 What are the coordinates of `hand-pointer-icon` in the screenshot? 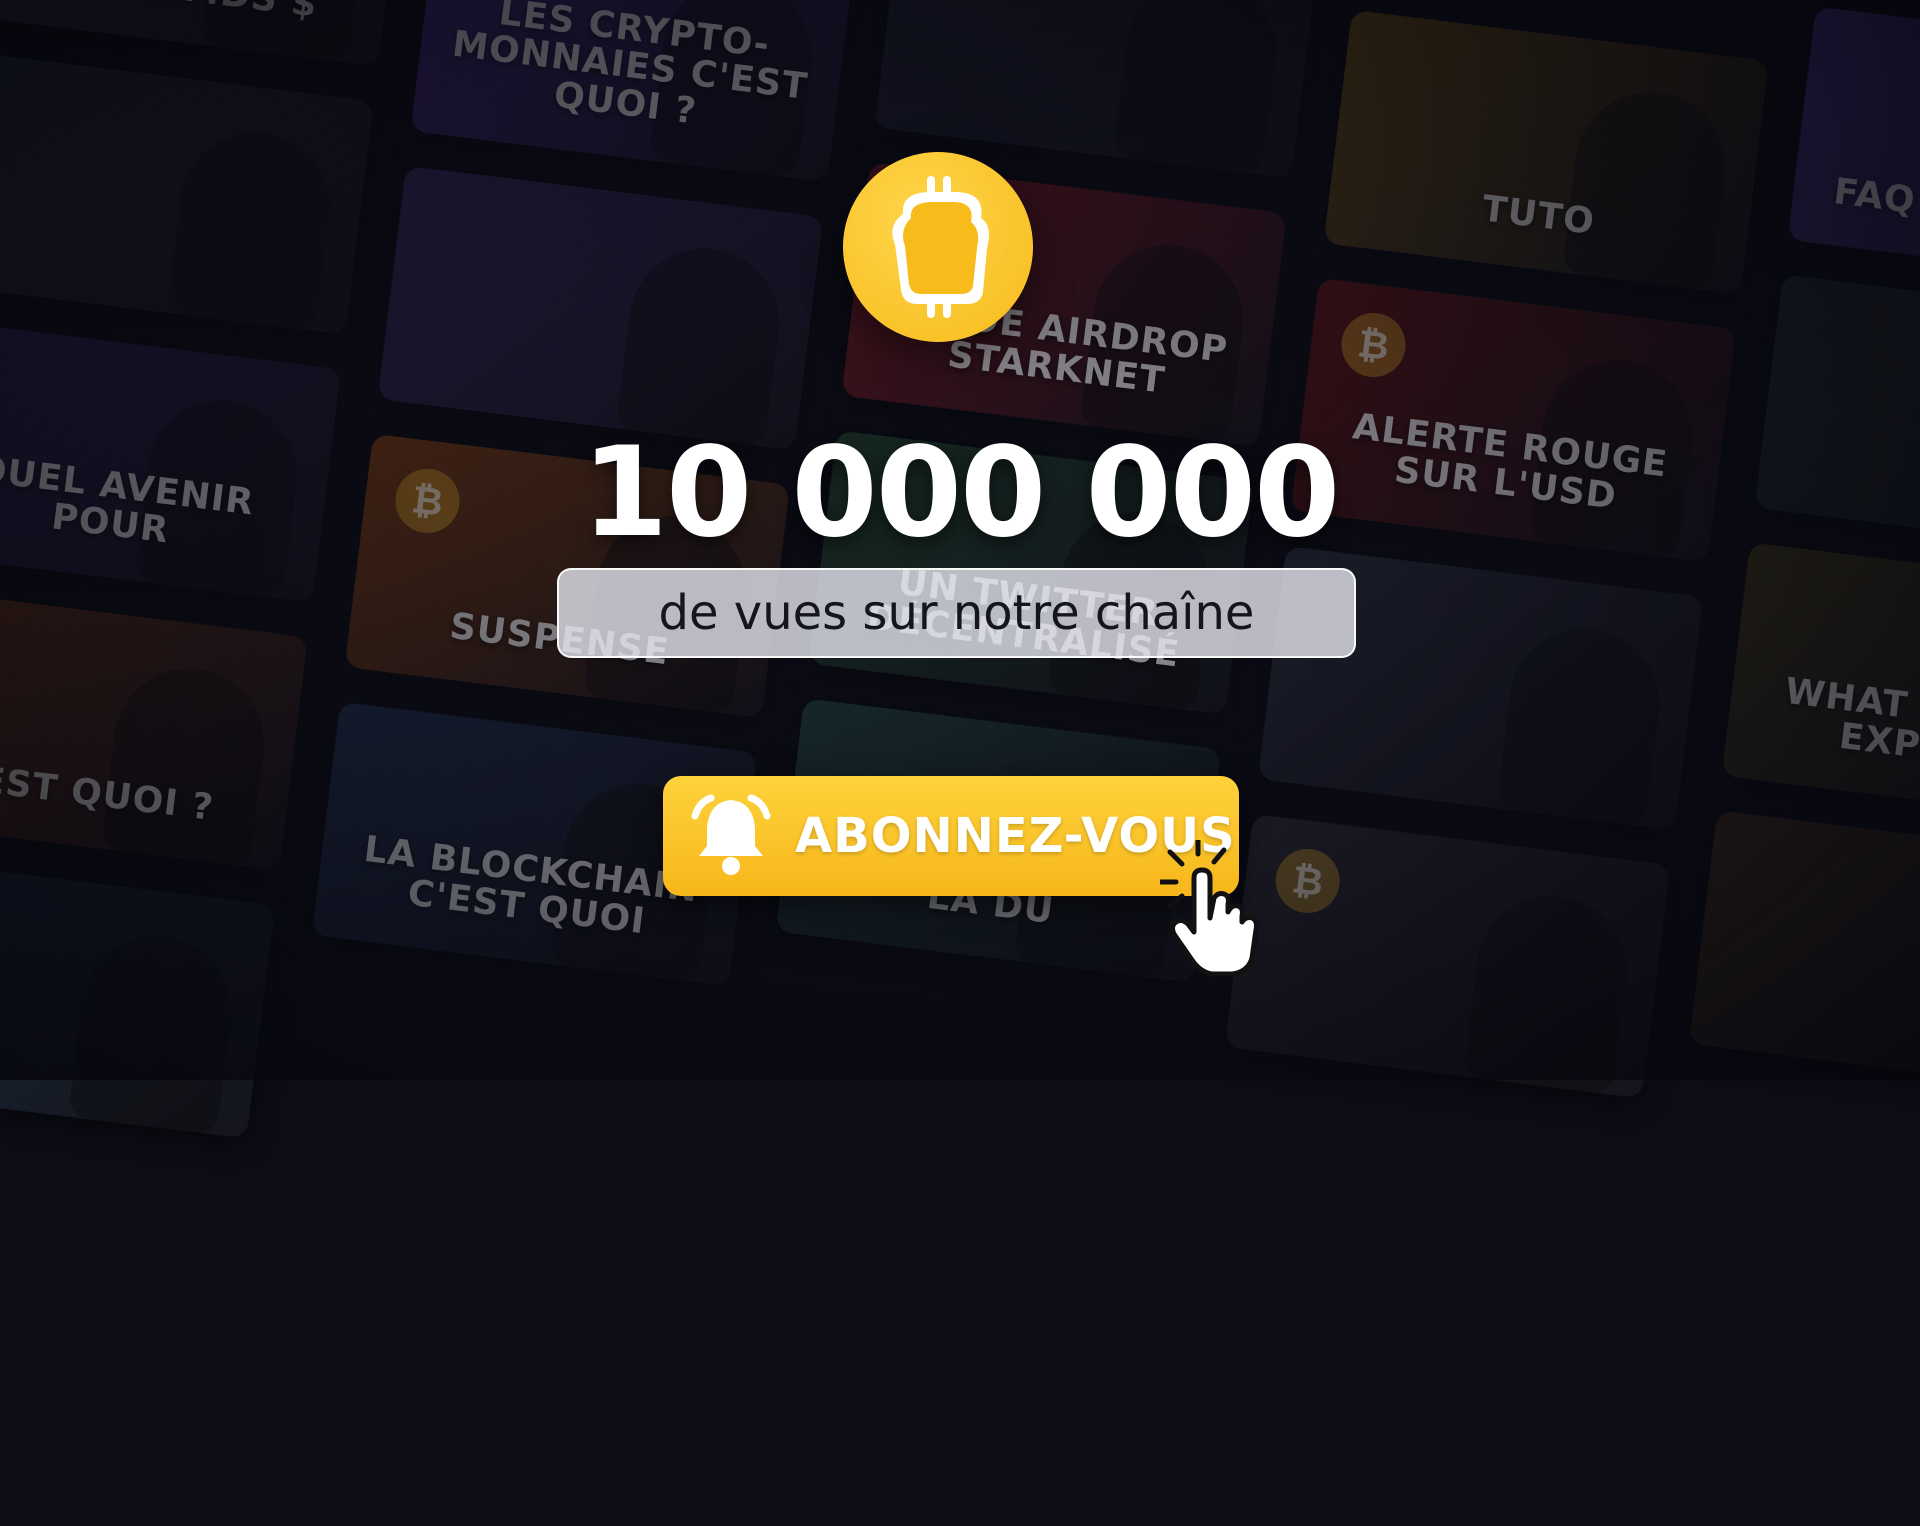 It's located at (1213, 910).